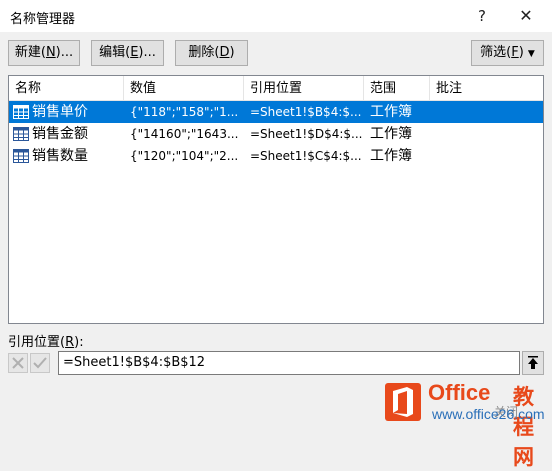 The height and width of the screenshot is (471, 552). I want to click on delete-shortcut-key: D, so click(224, 52).